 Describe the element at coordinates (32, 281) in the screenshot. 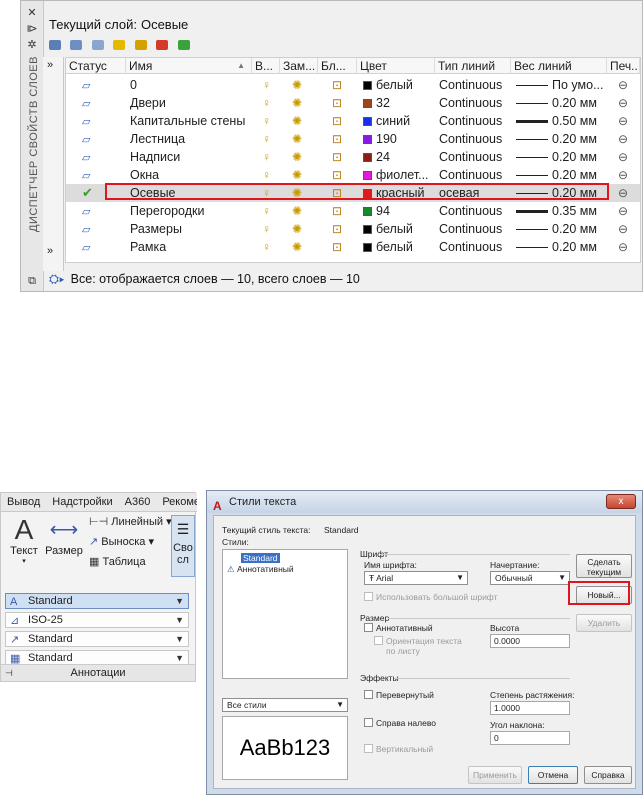

I see `settings-icon: ⧉` at that location.